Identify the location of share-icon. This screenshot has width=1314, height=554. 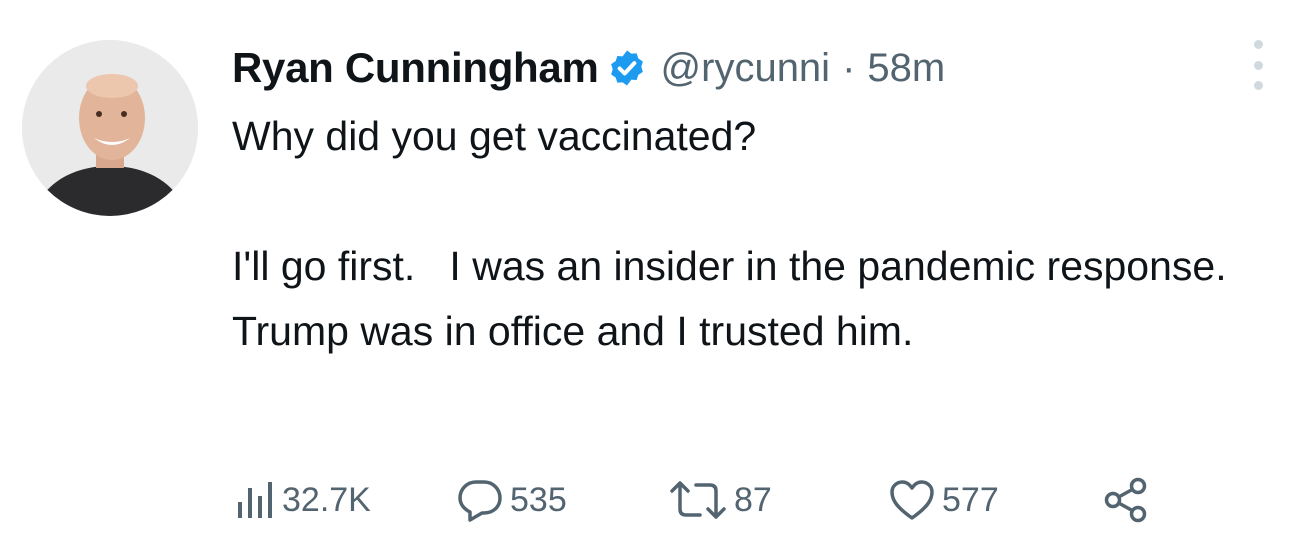
(1125, 500).